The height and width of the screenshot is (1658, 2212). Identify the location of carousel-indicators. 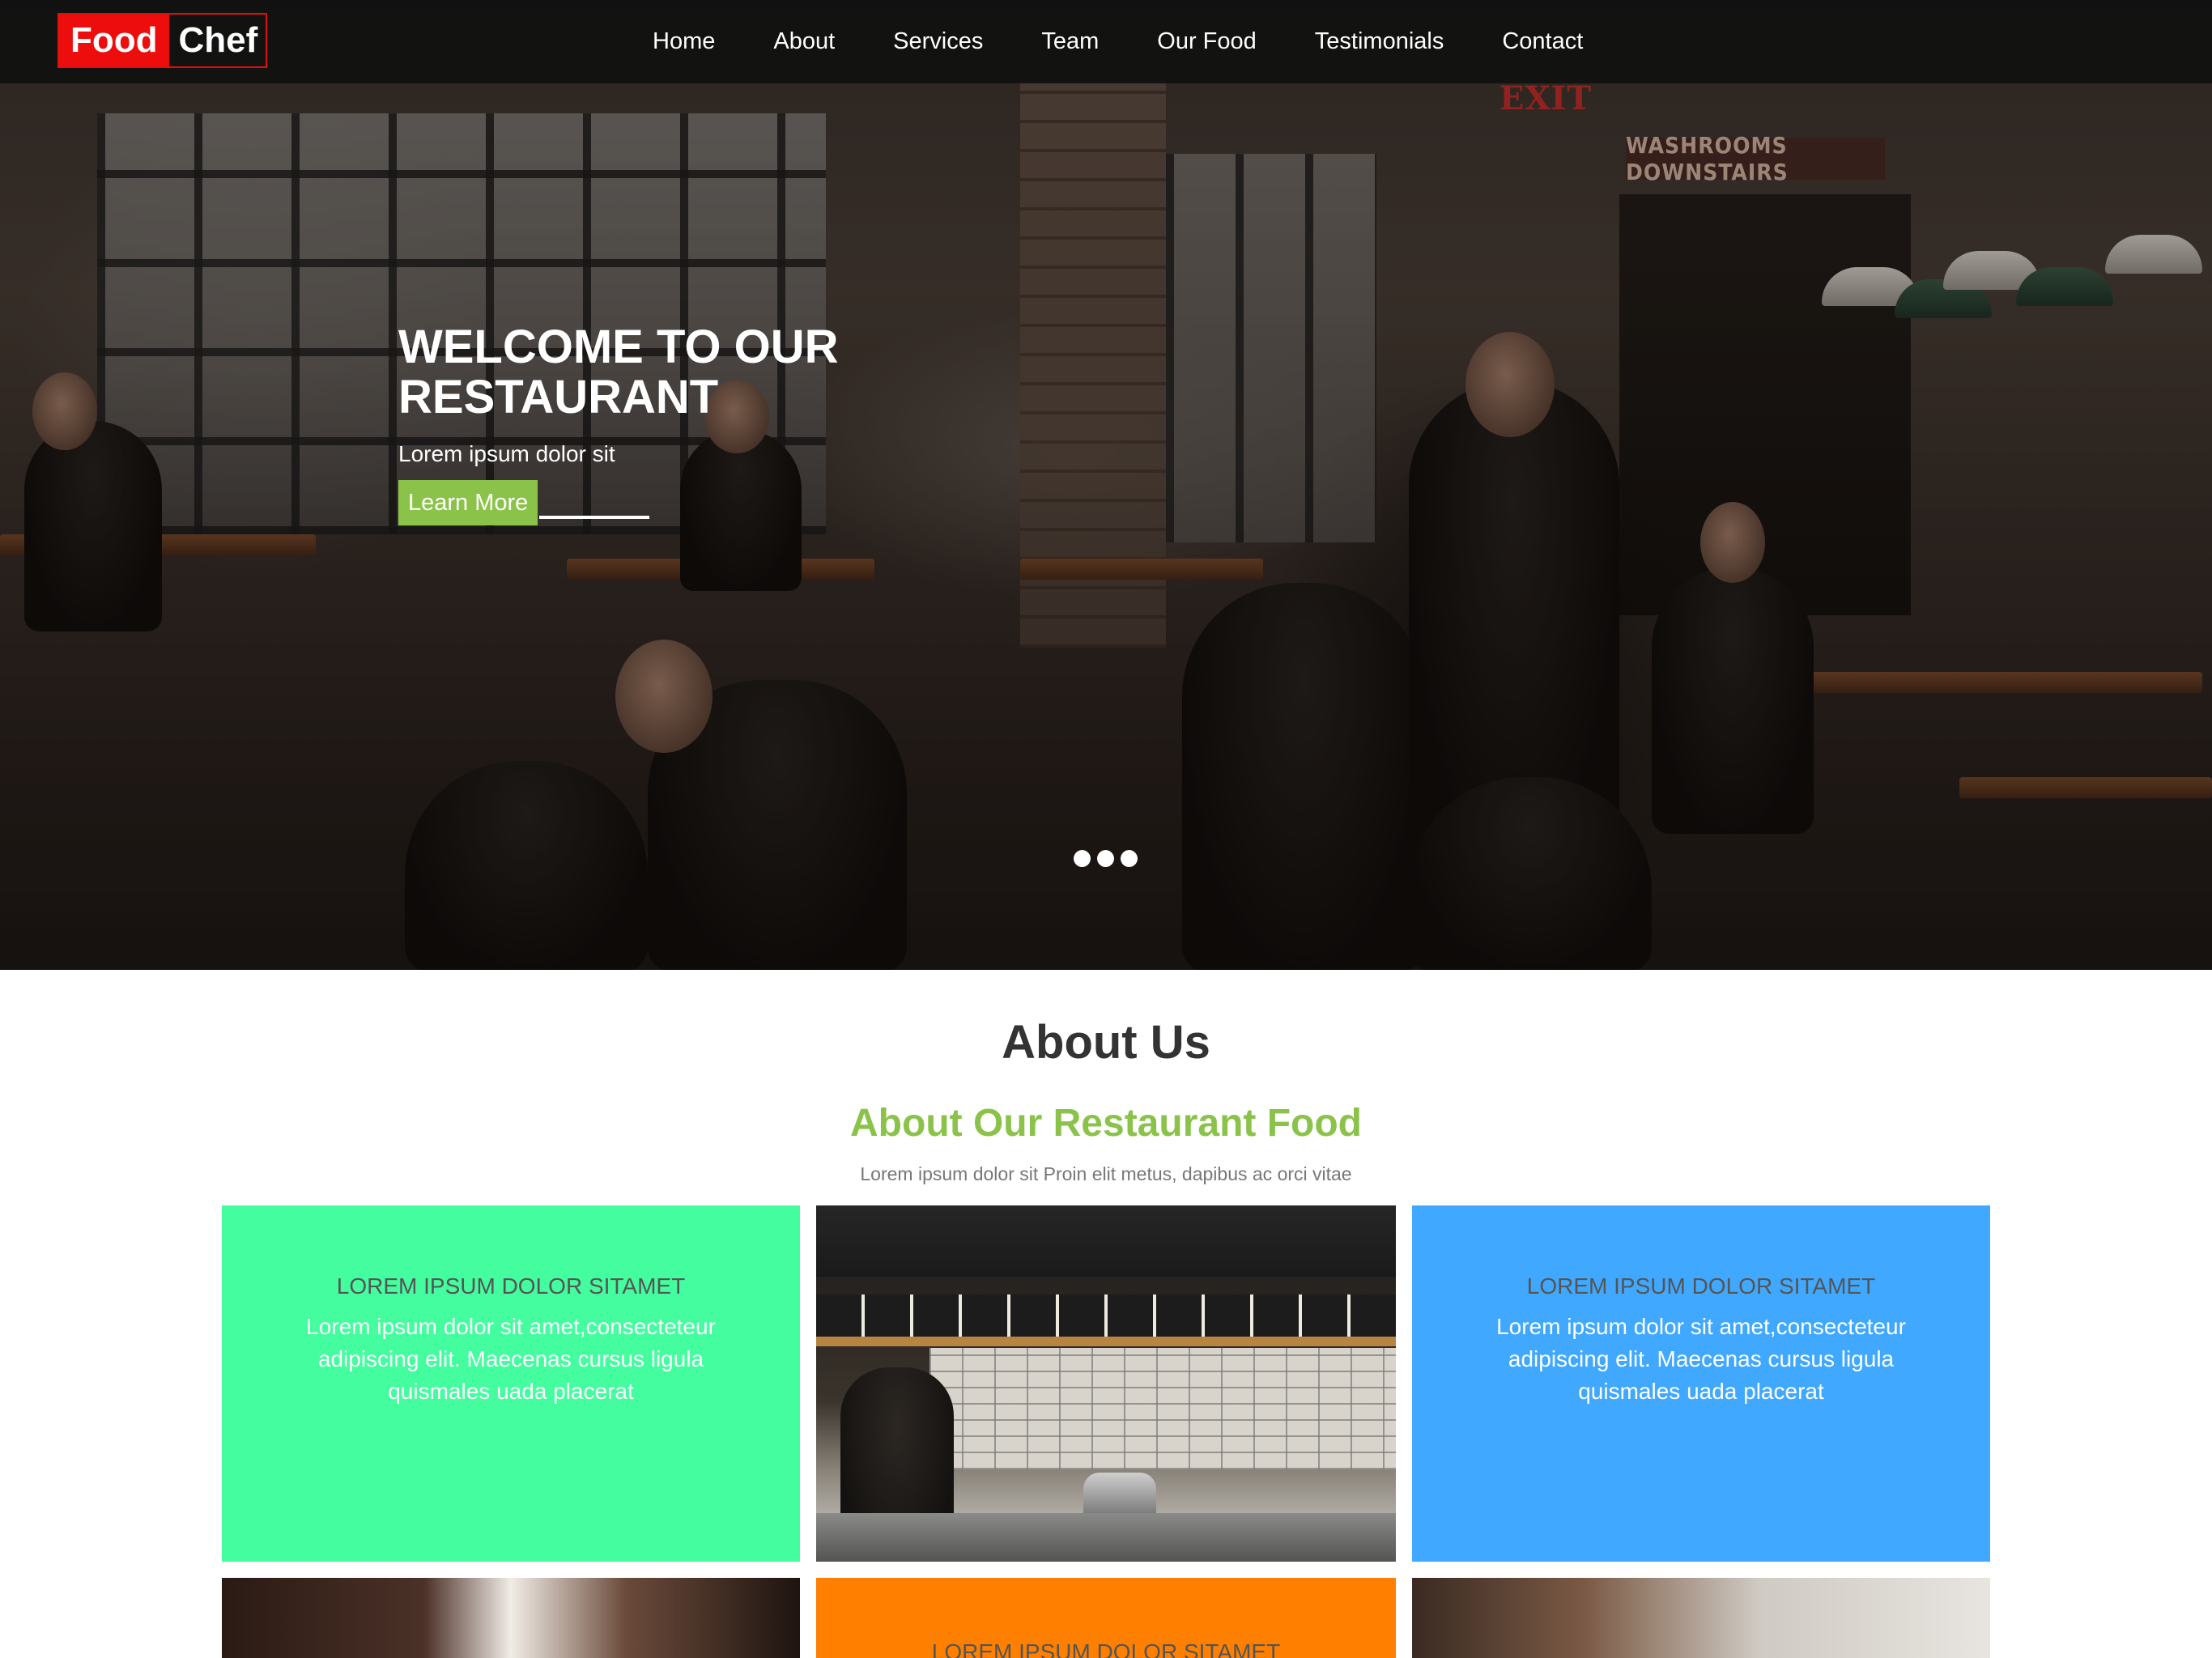
(1106, 858).